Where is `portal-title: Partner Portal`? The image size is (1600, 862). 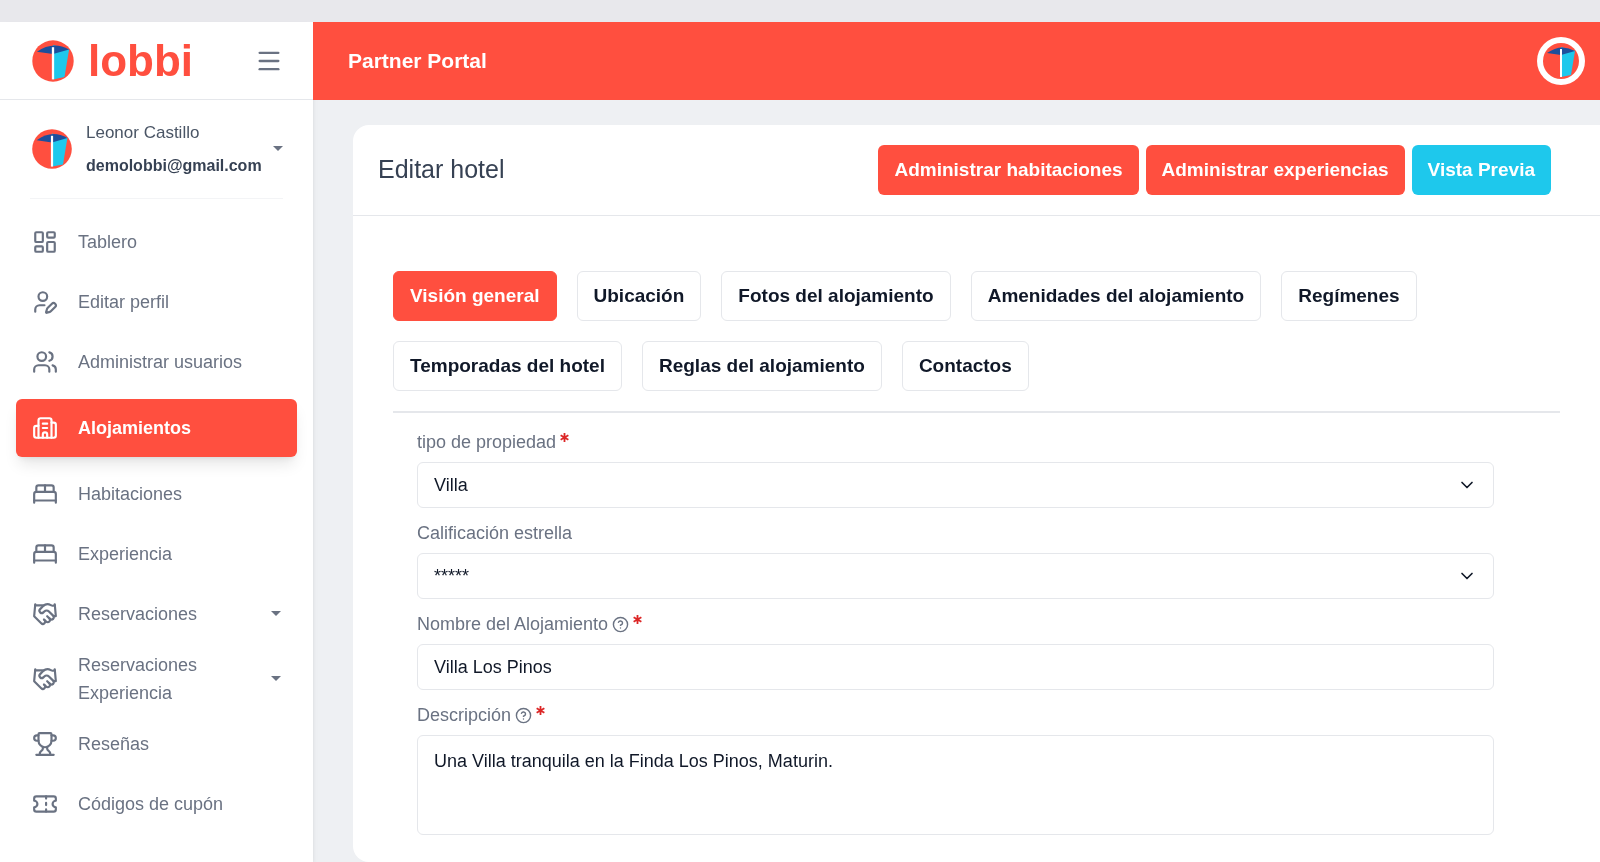
portal-title: Partner Portal is located at coordinates (417, 61).